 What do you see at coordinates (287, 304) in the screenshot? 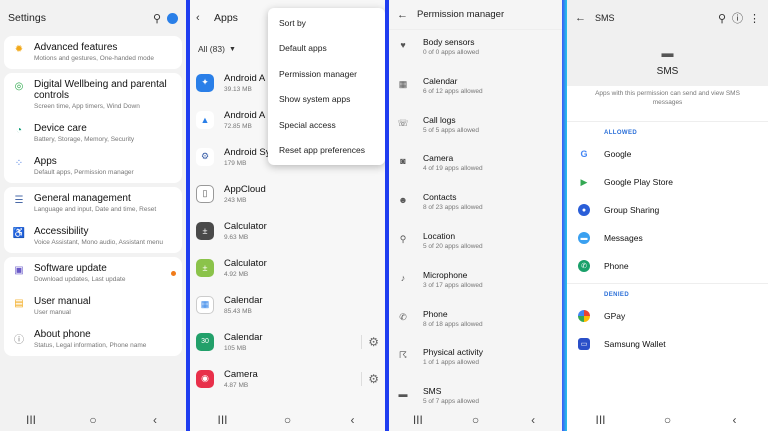
I see `app-row: ▦ Calendar 85.43 MB` at bounding box center [287, 304].